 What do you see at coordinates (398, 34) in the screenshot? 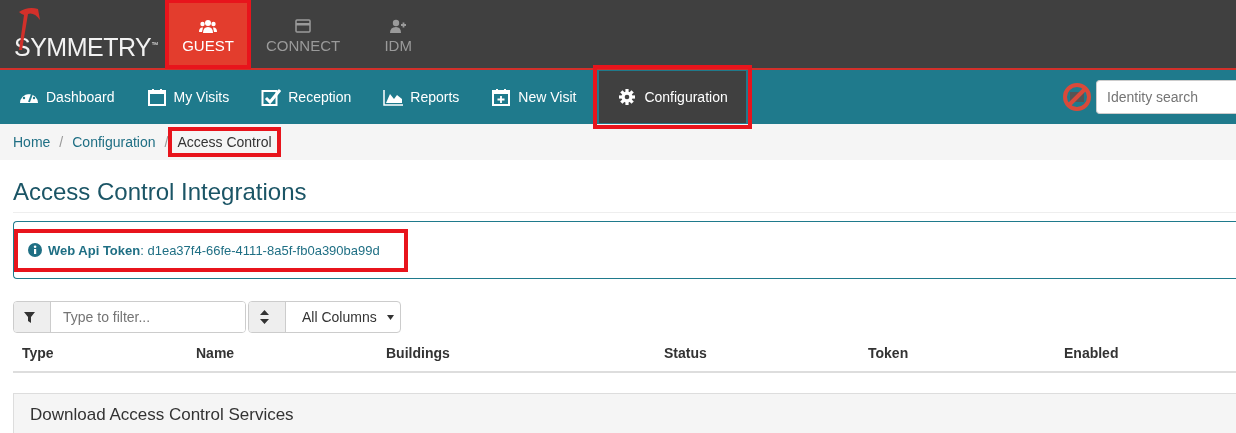
I see `app-tab: IDM` at bounding box center [398, 34].